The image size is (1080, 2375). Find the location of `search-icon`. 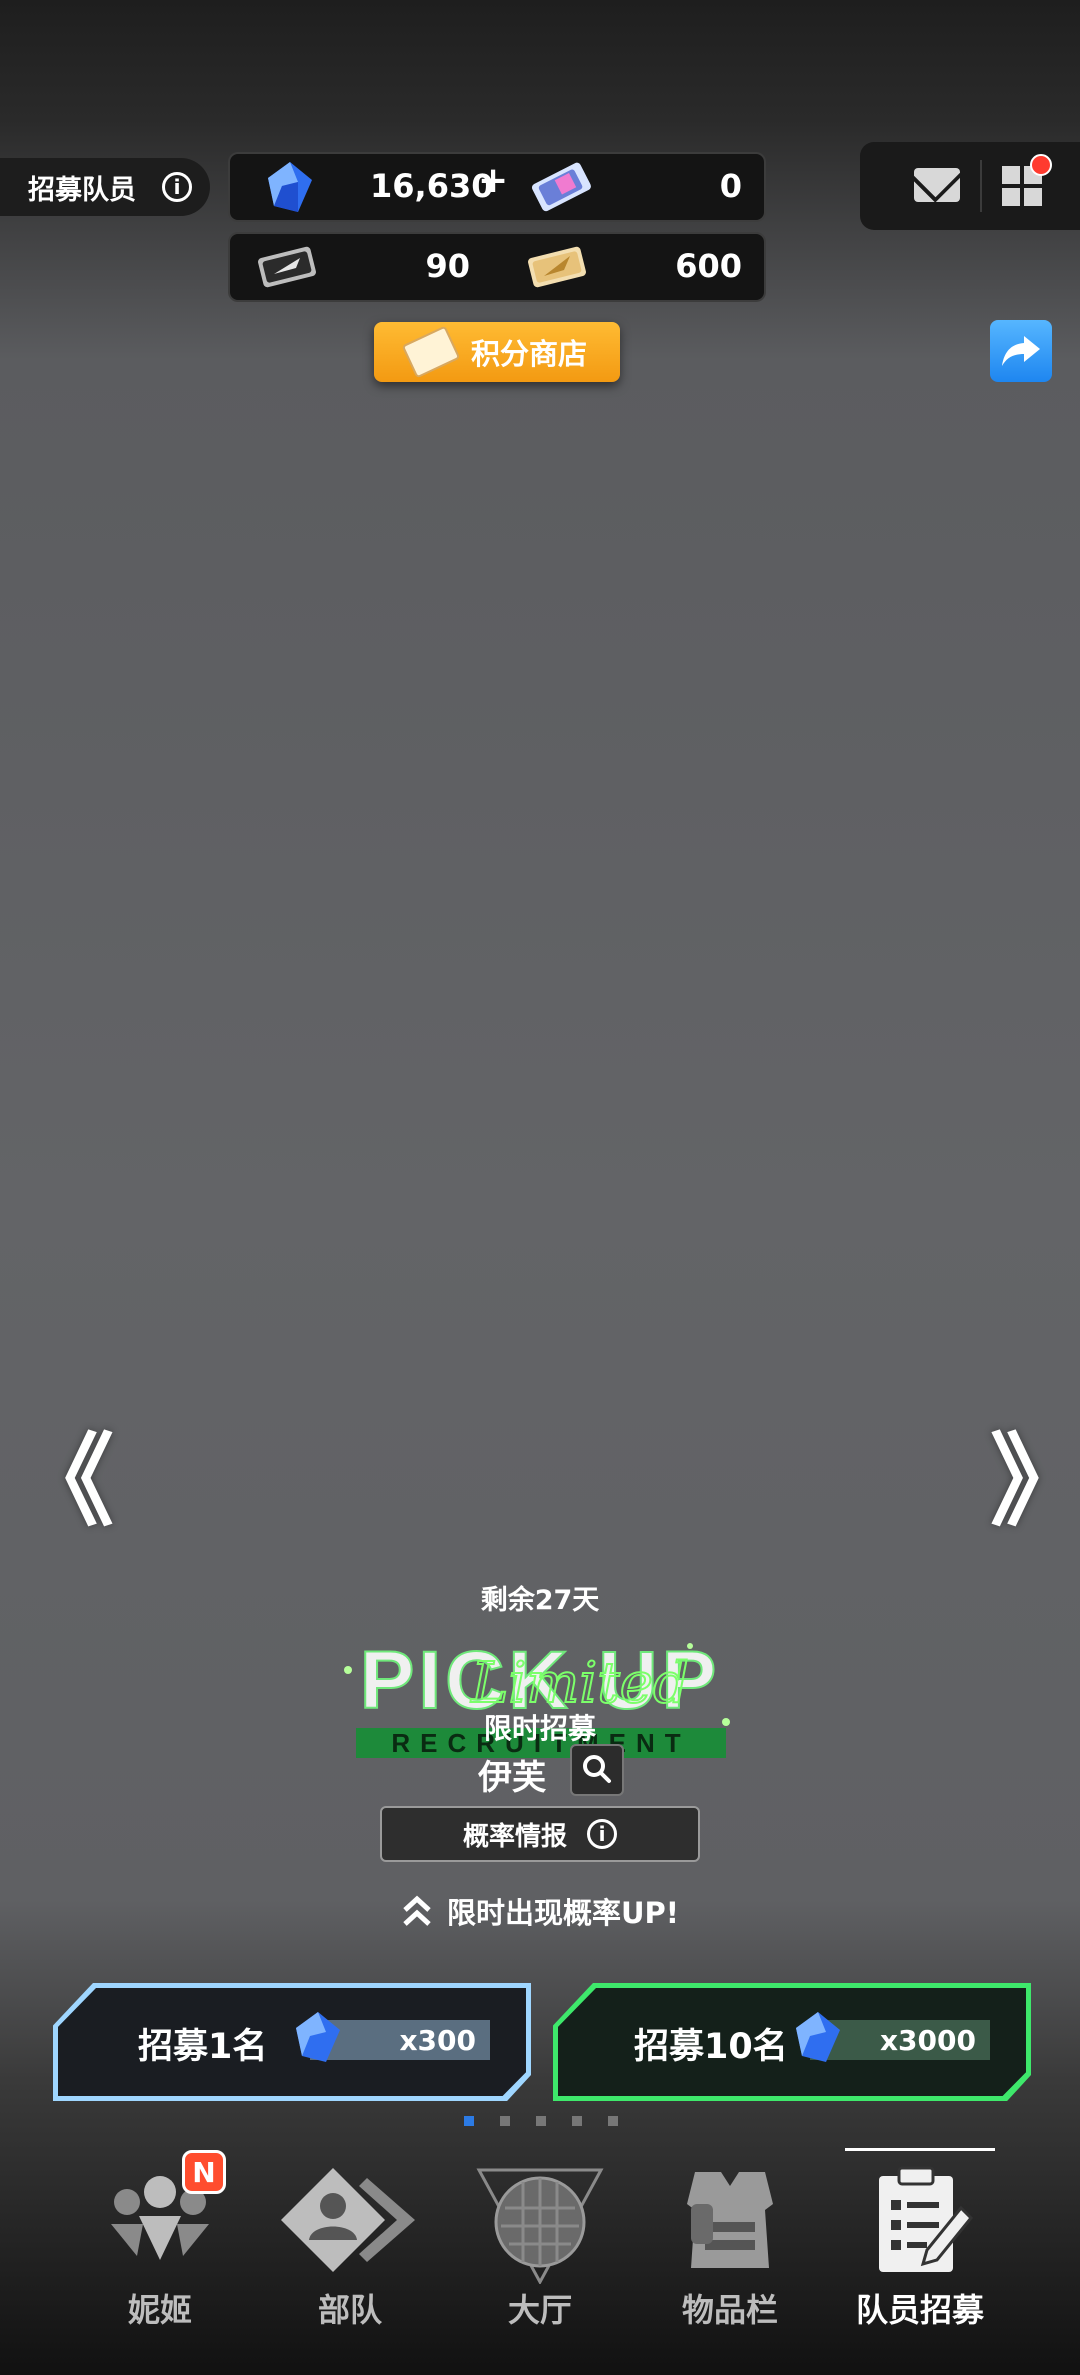

search-icon is located at coordinates (597, 1769).